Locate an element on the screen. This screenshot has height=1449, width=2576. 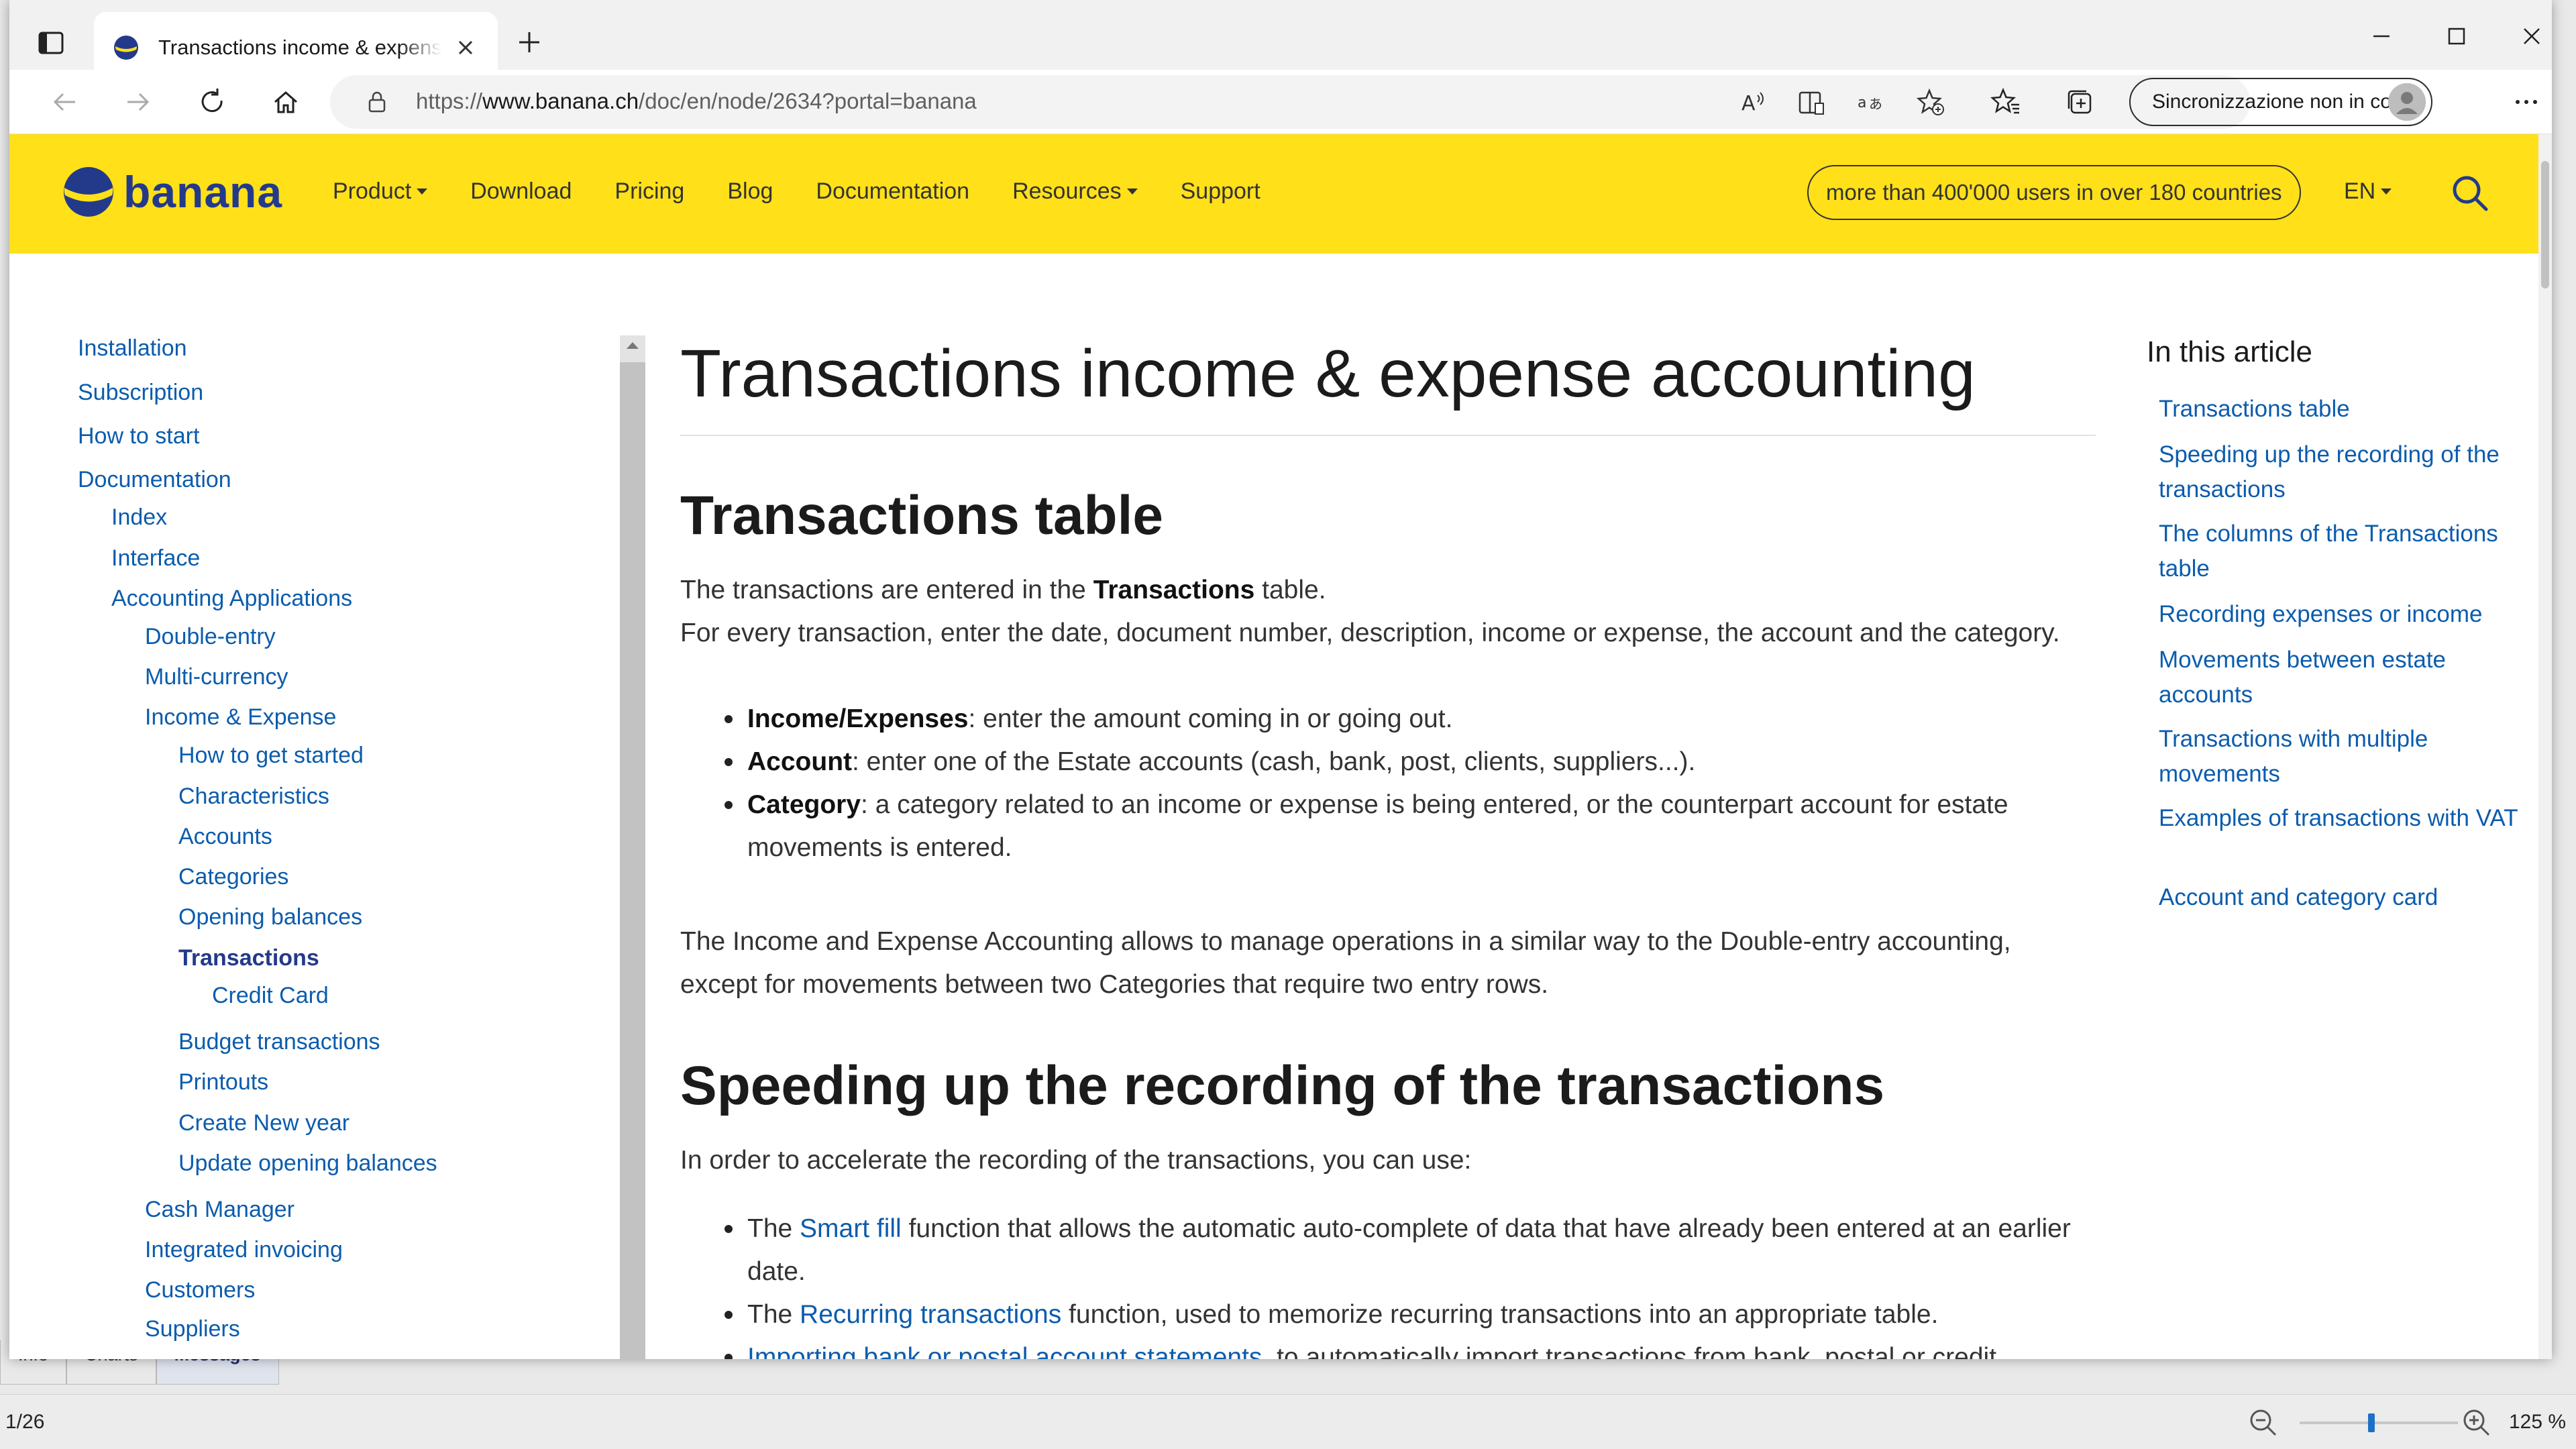
section-heading-transactions-table: Transactions table is located at coordinates (922, 515).